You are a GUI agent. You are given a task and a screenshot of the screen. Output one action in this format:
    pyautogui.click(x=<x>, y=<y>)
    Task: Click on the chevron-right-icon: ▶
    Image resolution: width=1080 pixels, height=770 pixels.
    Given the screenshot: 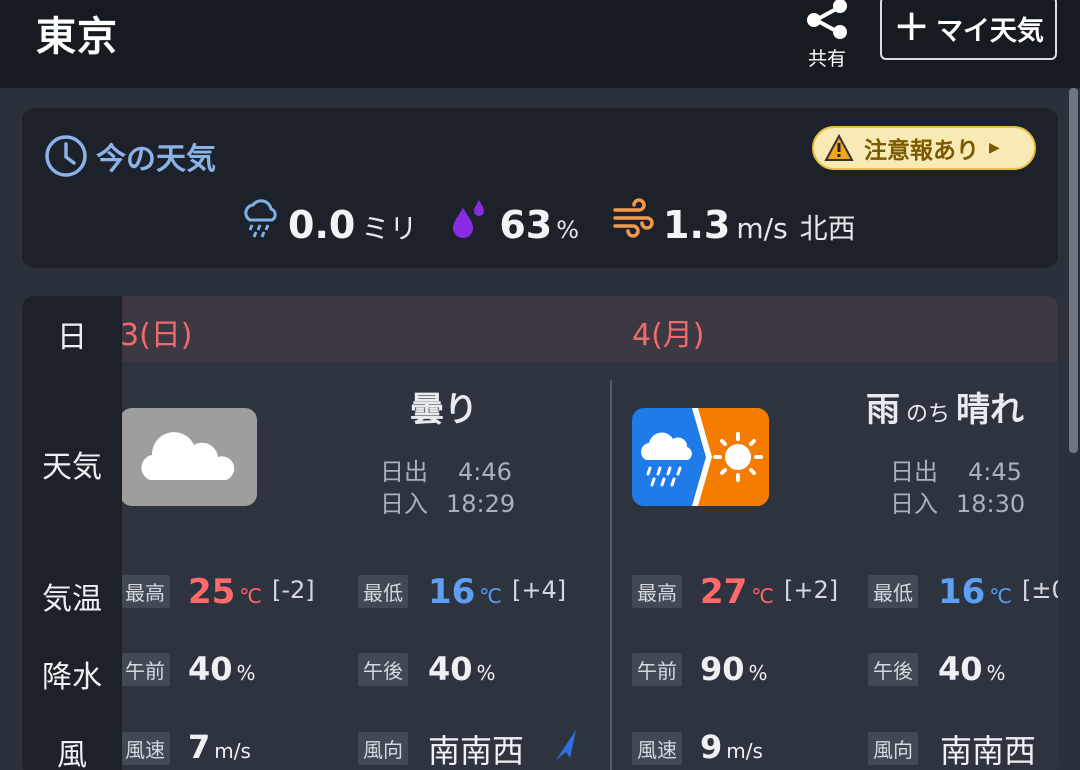 What is the action you would take?
    pyautogui.click(x=994, y=148)
    